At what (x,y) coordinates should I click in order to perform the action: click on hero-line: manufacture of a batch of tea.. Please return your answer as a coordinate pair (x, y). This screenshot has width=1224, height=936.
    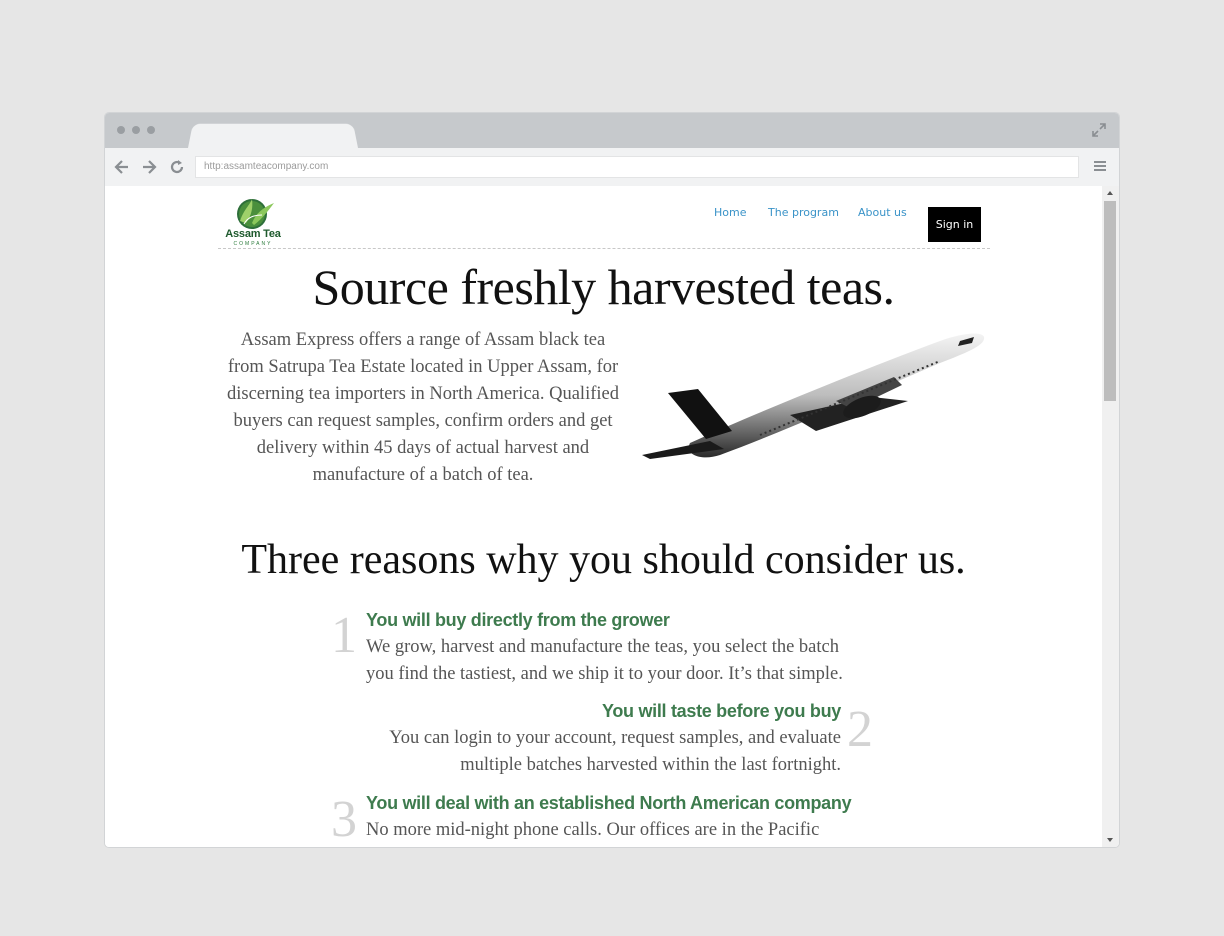
    Looking at the image, I should click on (423, 475).